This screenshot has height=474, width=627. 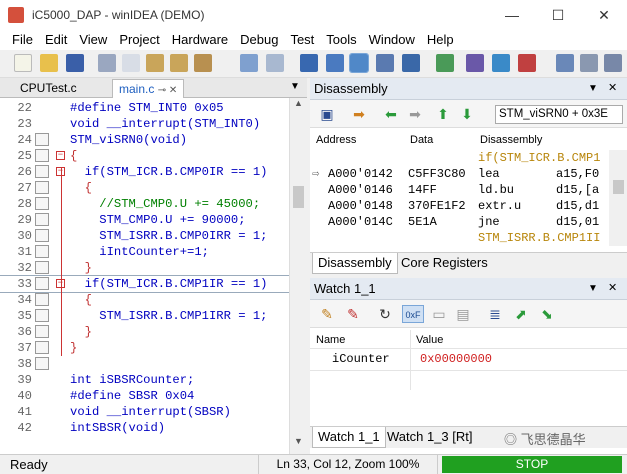 I want to click on code-line: 34 {, so click(x=144, y=300).